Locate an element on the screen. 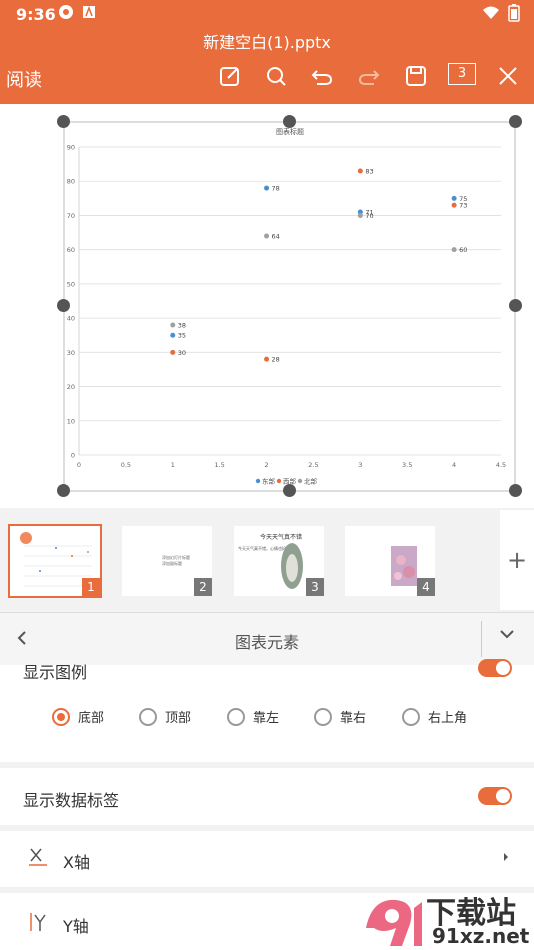 This screenshot has width=534, height=950. undo-button is located at coordinates (322, 76).